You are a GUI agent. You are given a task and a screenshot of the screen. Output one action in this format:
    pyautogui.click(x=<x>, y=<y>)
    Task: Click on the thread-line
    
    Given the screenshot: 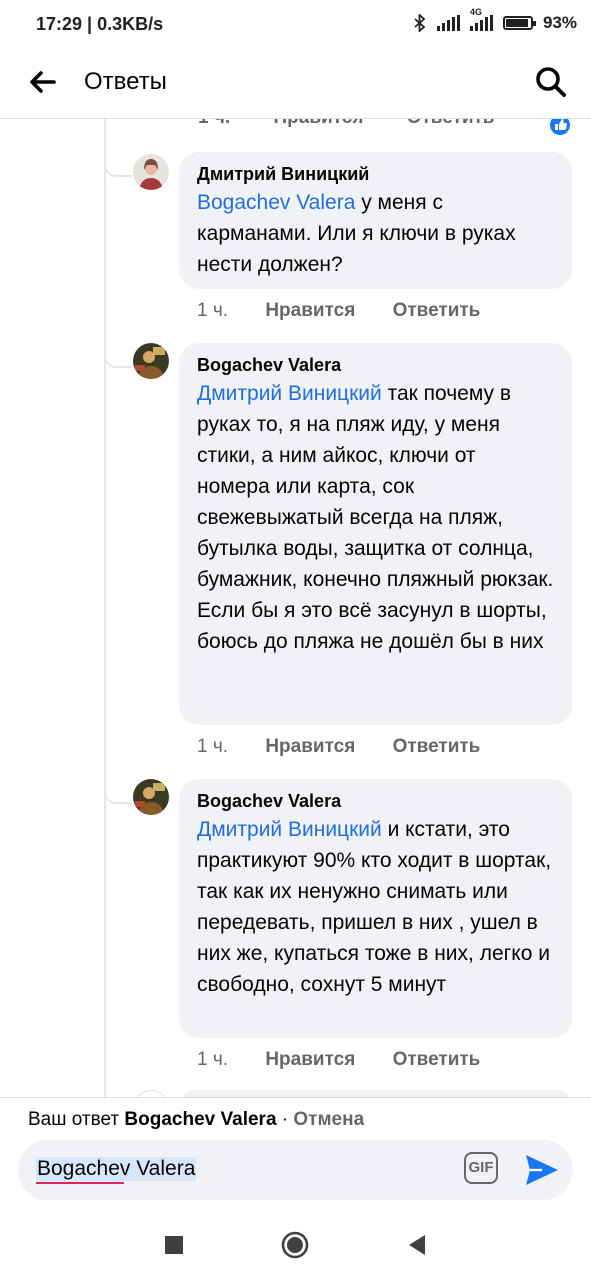 What is the action you would take?
    pyautogui.click(x=105, y=608)
    